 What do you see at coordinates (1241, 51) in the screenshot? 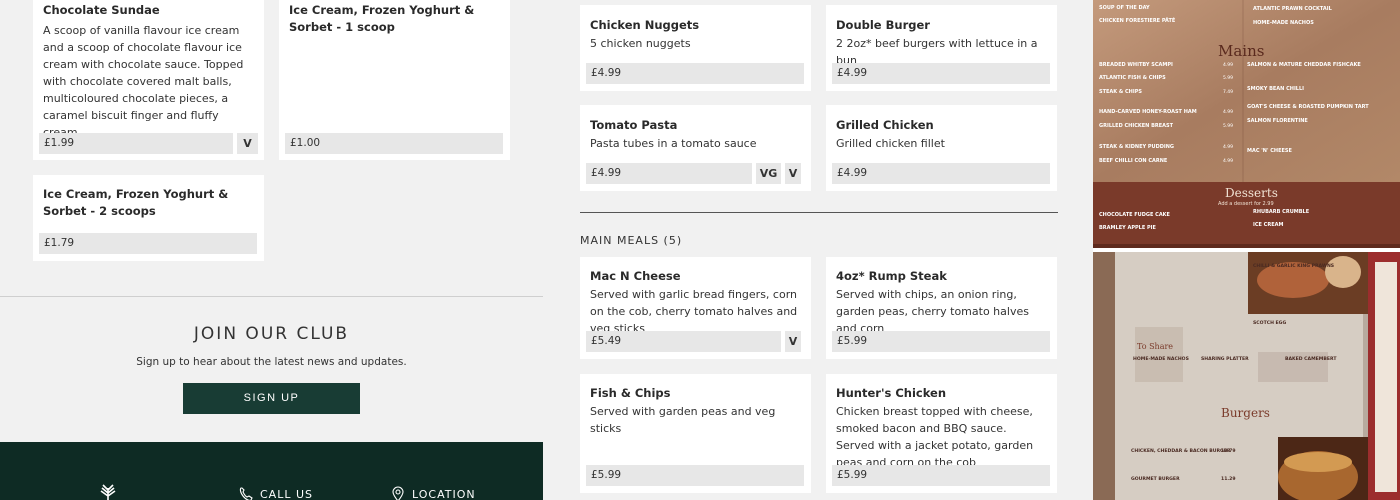
I see `mains-heading: Mains` at bounding box center [1241, 51].